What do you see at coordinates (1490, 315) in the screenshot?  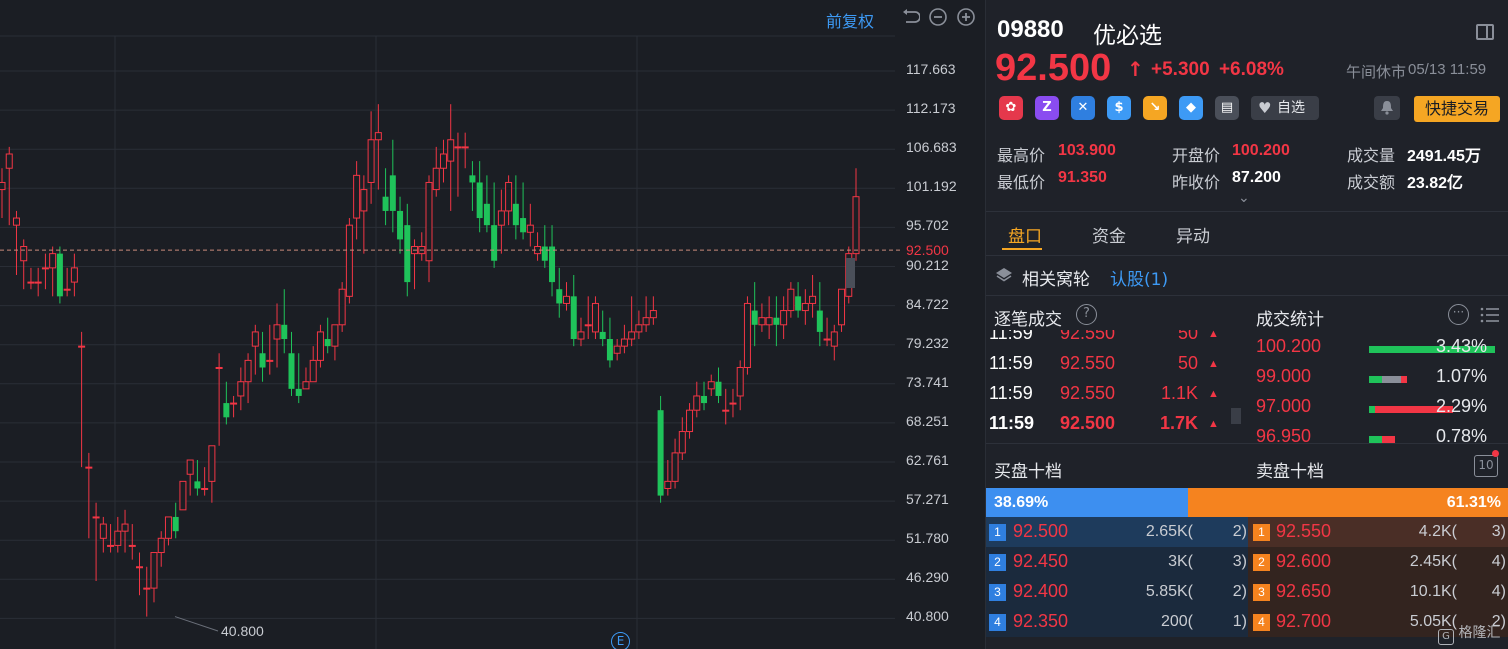 I see `list-menu-icon` at bounding box center [1490, 315].